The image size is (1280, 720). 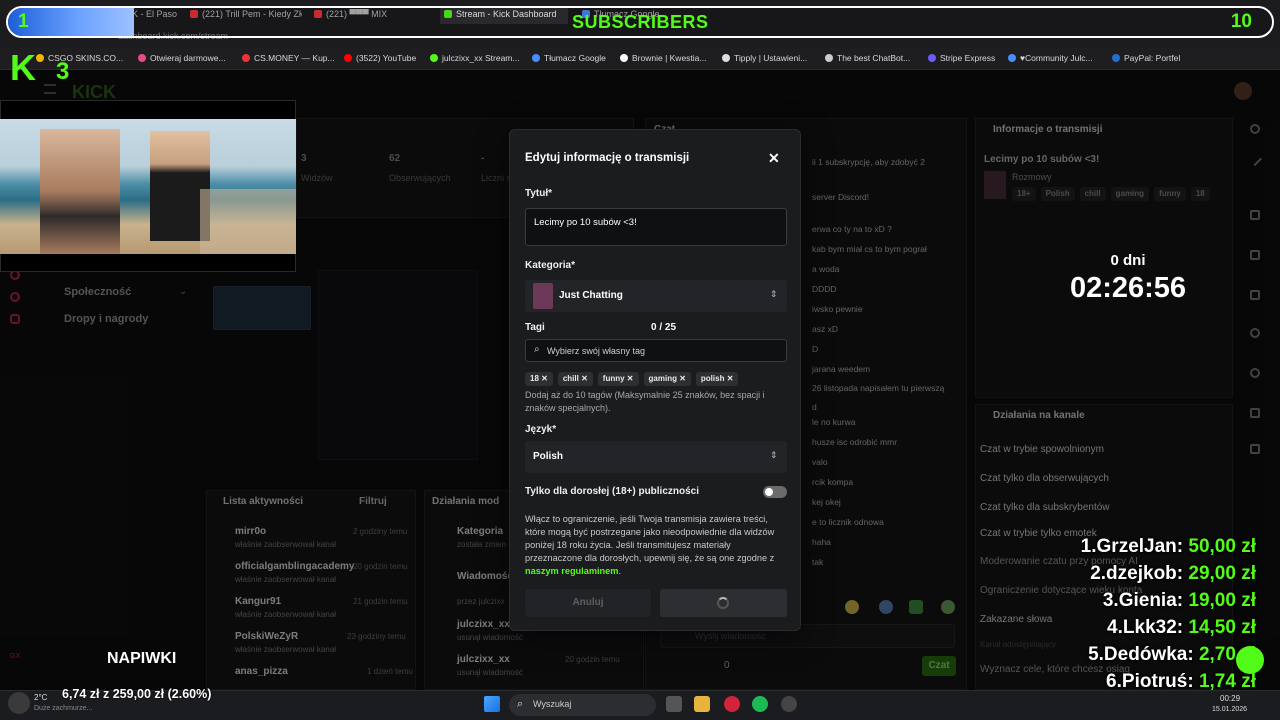 What do you see at coordinates (760, 704) in the screenshot?
I see `spotify-icon` at bounding box center [760, 704].